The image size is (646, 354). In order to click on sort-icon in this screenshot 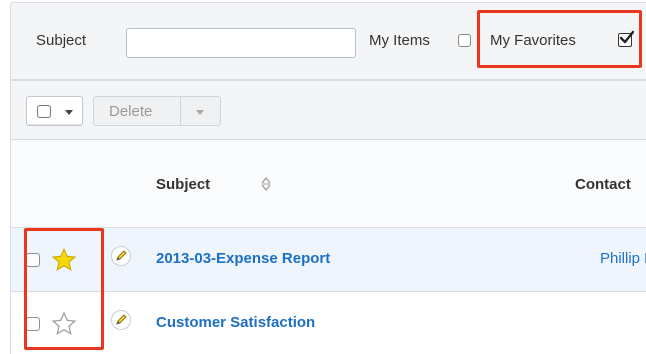, I will do `click(266, 184)`.